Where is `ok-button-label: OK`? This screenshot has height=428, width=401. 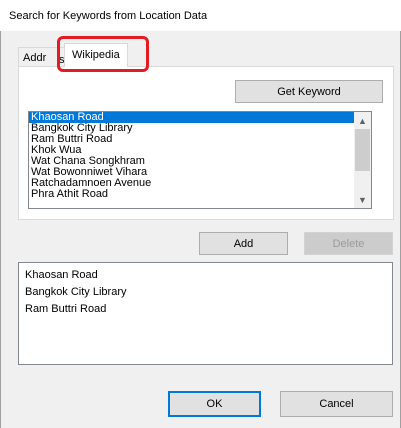
ok-button-label: OK is located at coordinates (214, 404).